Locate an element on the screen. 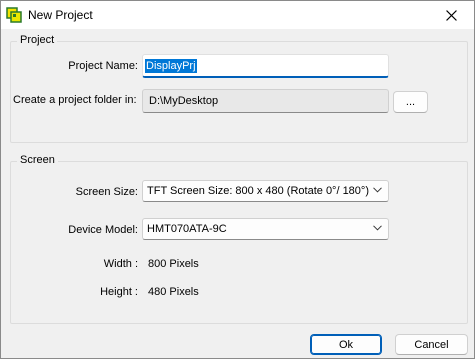 The image size is (475, 359). close-icon is located at coordinates (451, 15).